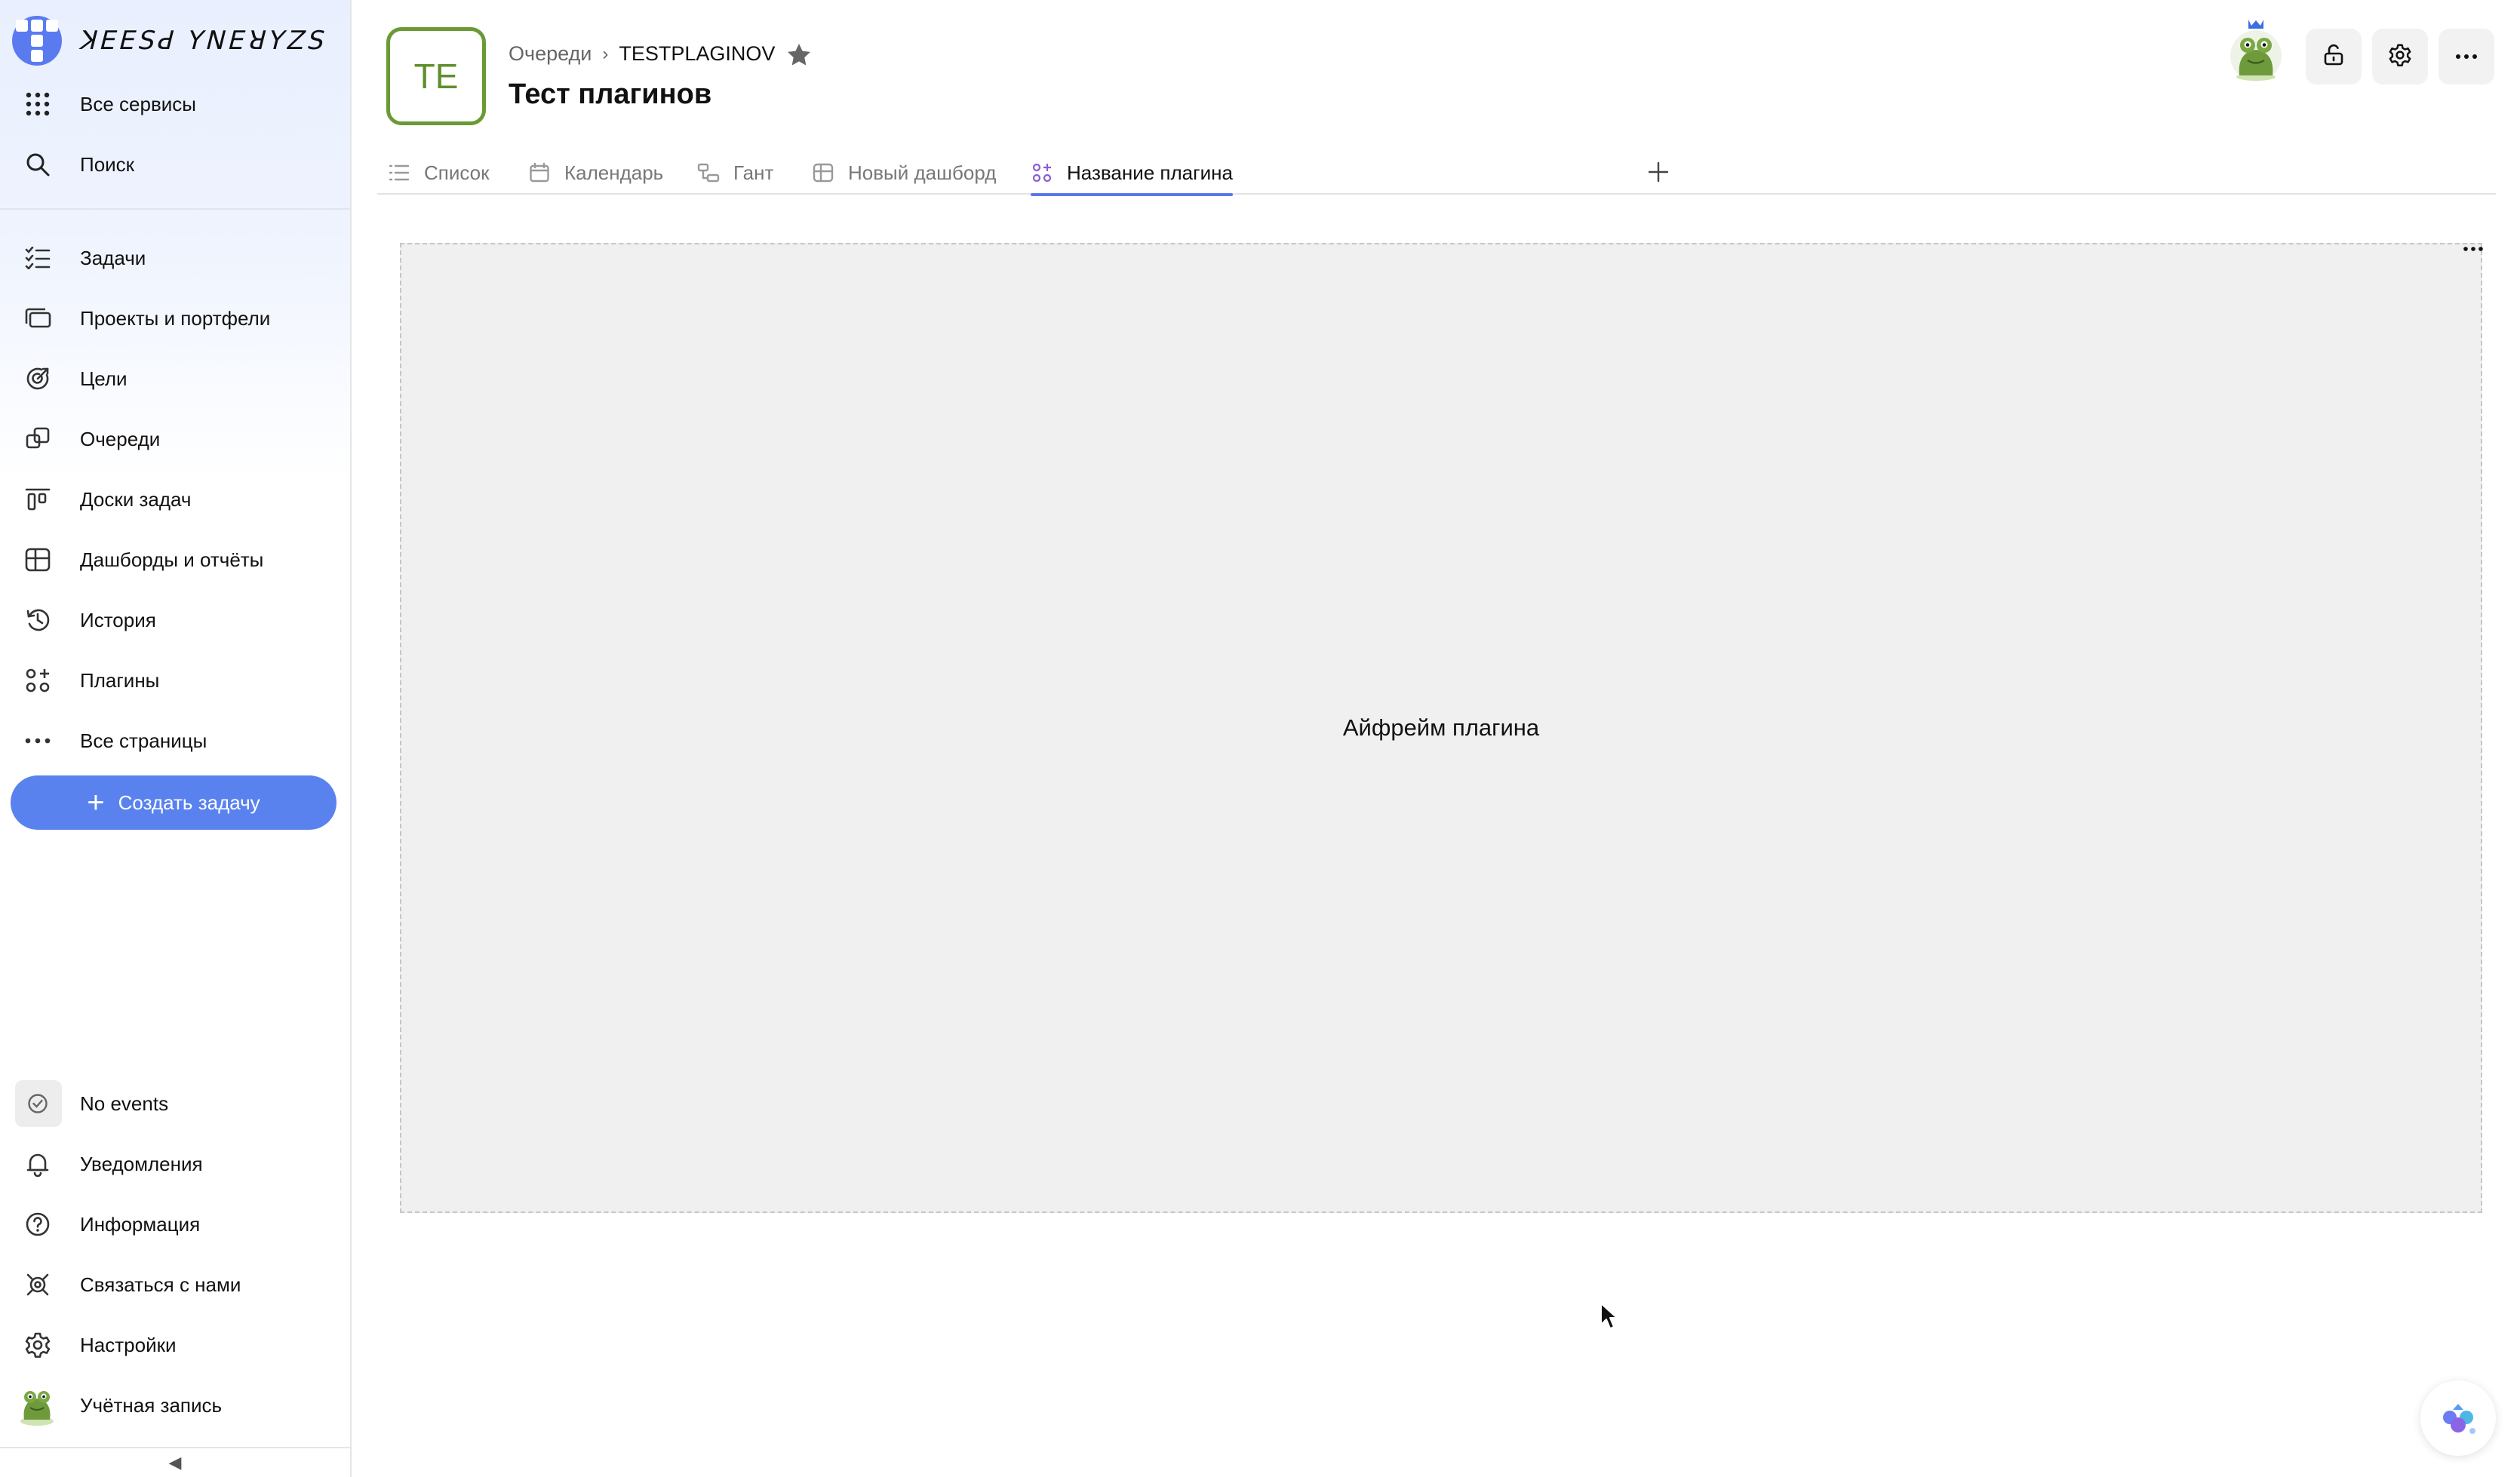  What do you see at coordinates (175, 620) in the screenshot?
I see `sidebar-item-history: История` at bounding box center [175, 620].